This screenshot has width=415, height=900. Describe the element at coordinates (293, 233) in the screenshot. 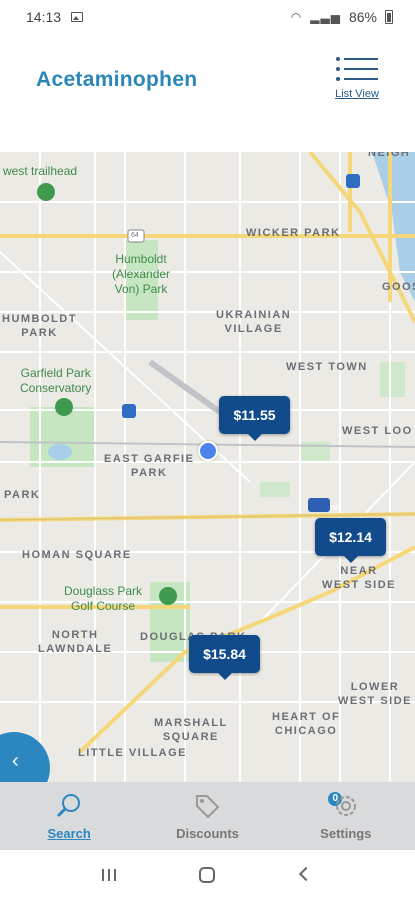

I see `area-label-wicker: WICKER PARK` at that location.